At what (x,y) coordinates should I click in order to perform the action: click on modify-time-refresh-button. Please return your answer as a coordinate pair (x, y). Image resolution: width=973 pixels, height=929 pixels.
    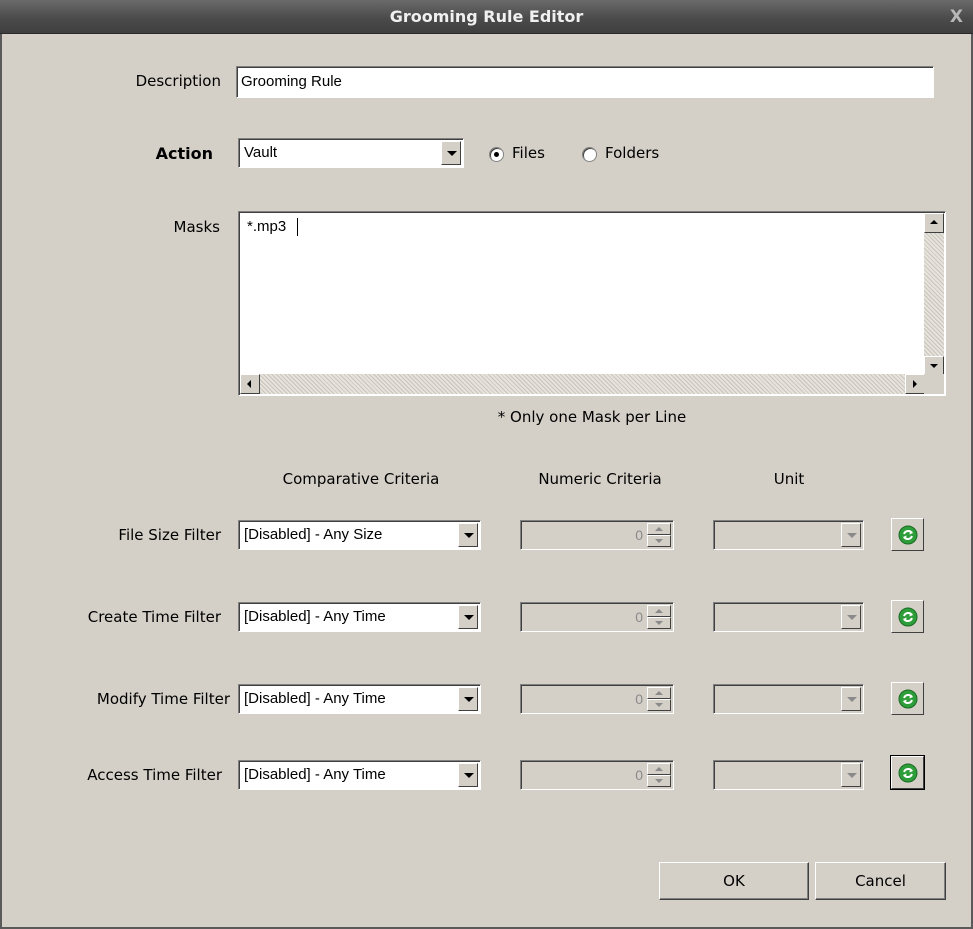
    Looking at the image, I should click on (907, 698).